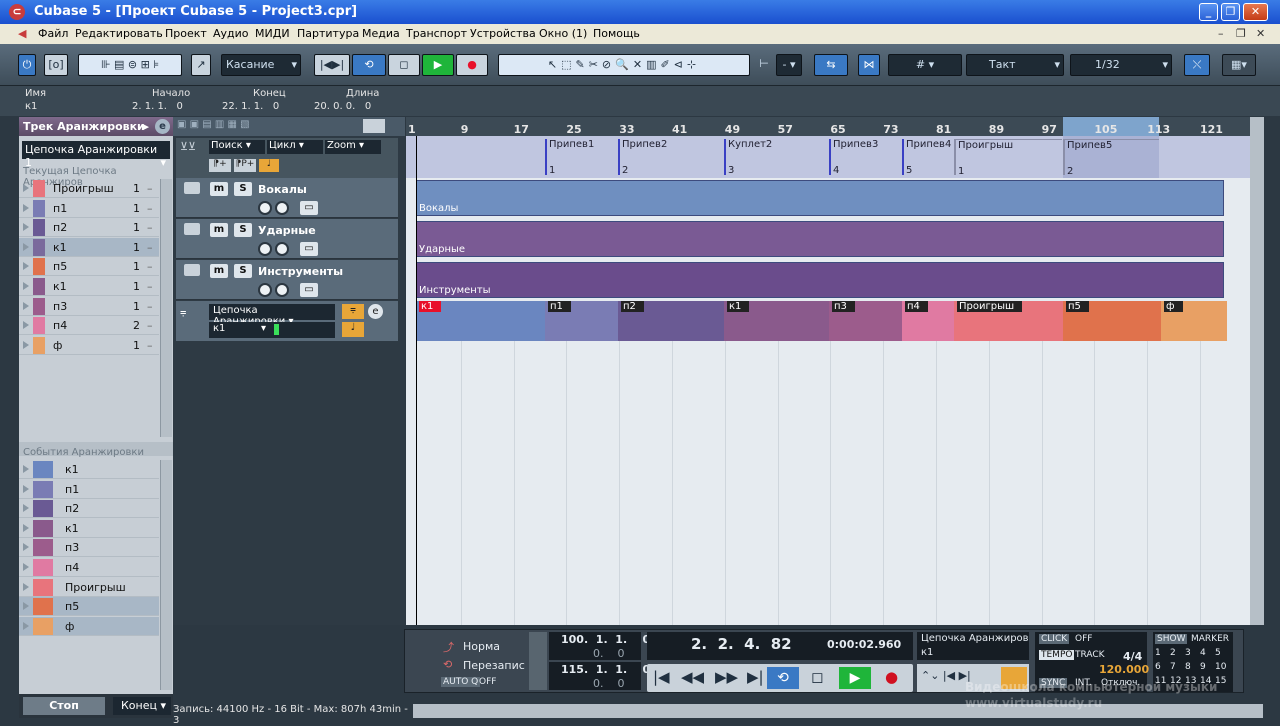 The image size is (1280, 726). I want to click on maximize-button: ❐, so click(1230, 12).